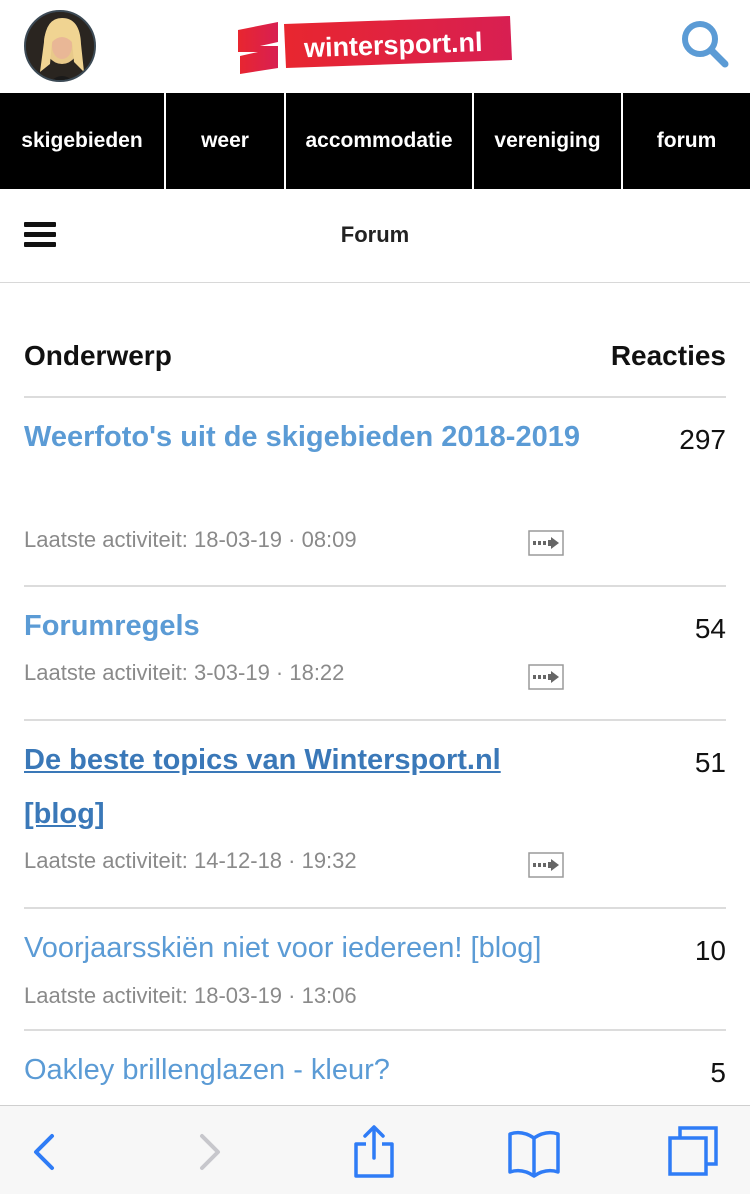 Image resolution: width=750 pixels, height=1194 pixels. What do you see at coordinates (694, 1152) in the screenshot?
I see `tabs-icon` at bounding box center [694, 1152].